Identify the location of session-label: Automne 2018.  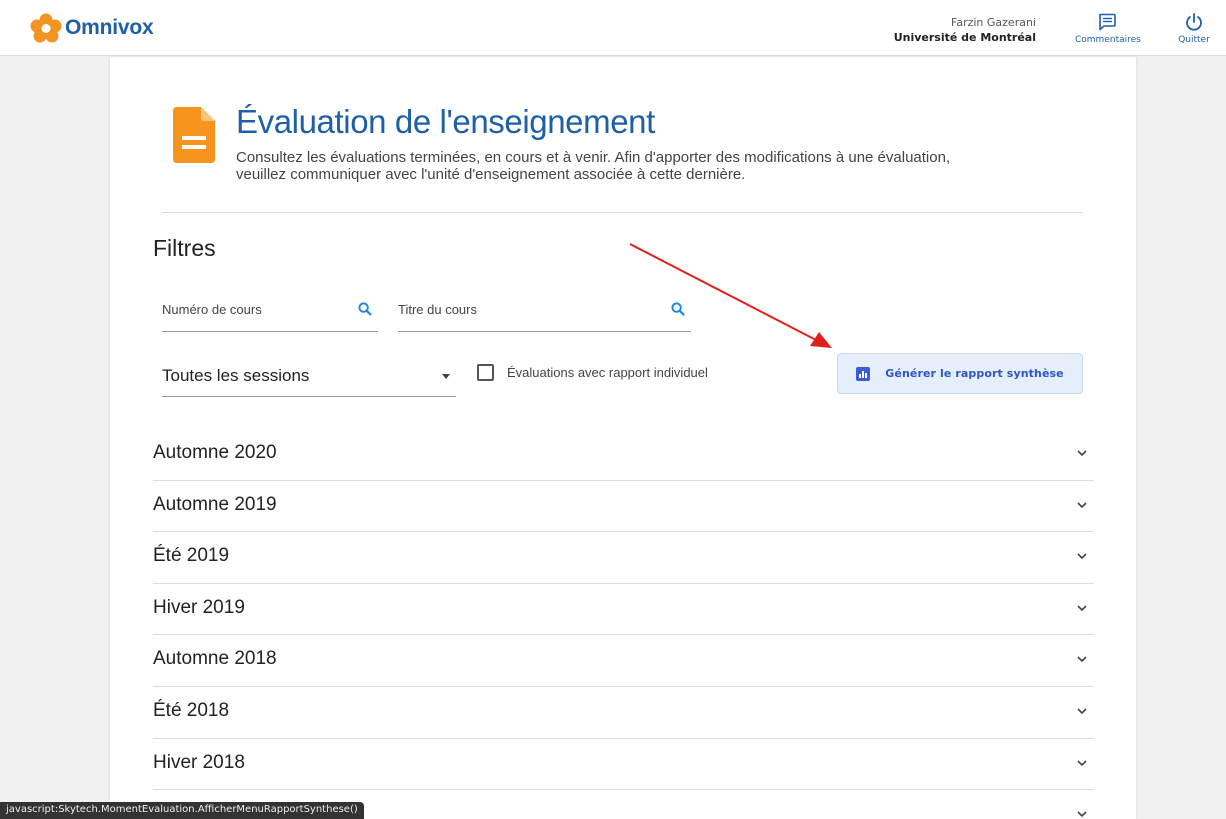
(215, 659).